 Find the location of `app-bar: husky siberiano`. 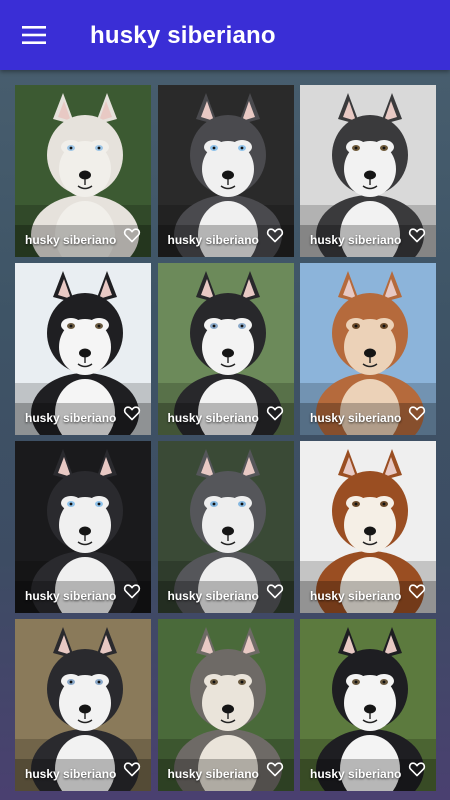

app-bar: husky siberiano is located at coordinates (225, 35).